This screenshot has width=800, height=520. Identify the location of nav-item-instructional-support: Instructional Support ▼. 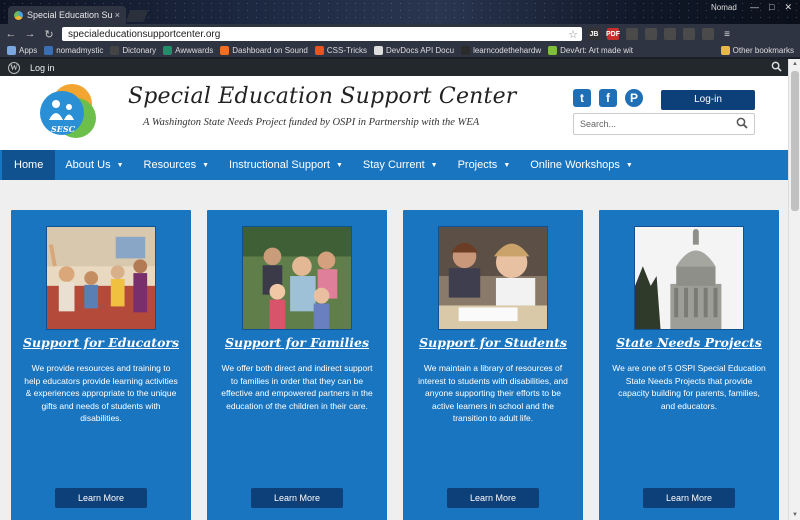
(286, 165).